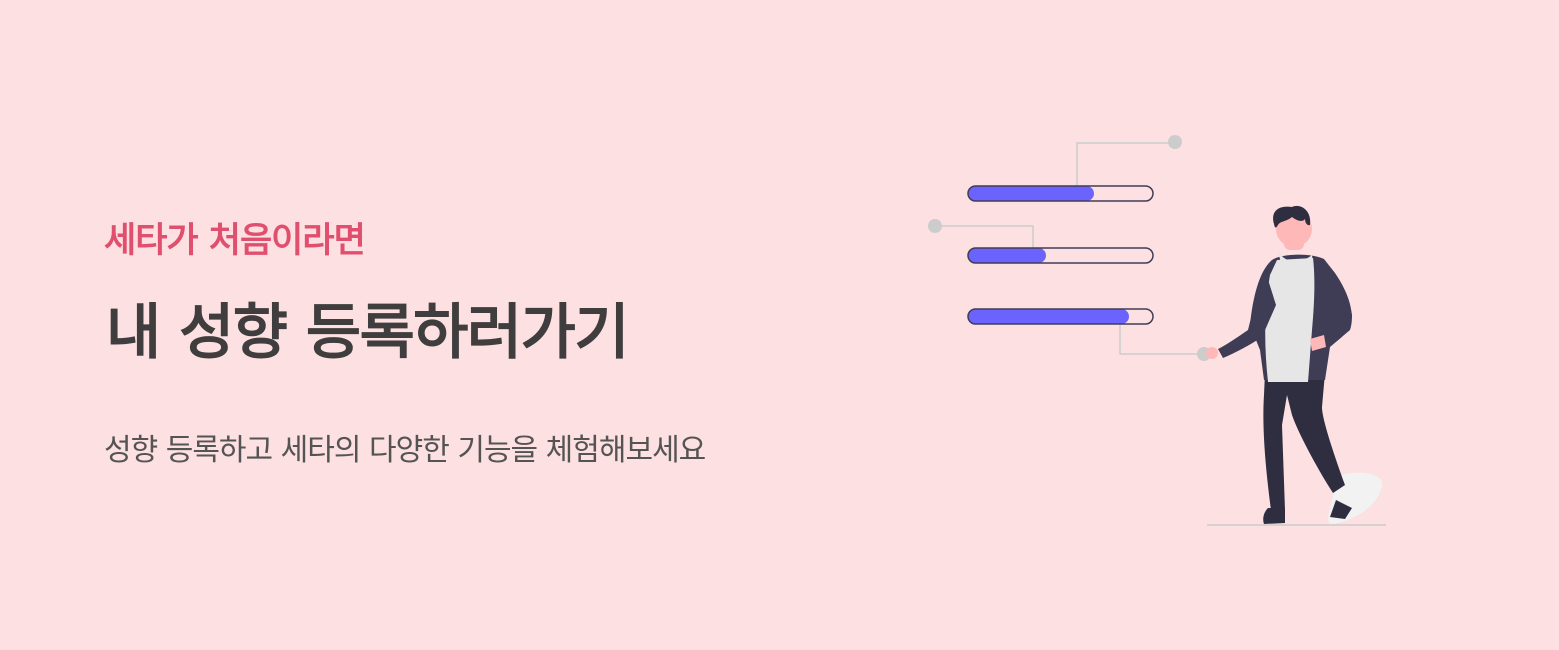  I want to click on banner-subtext: 성향 등록하고 세타의 다양한 기능을 체험해보세요, so click(405, 450).